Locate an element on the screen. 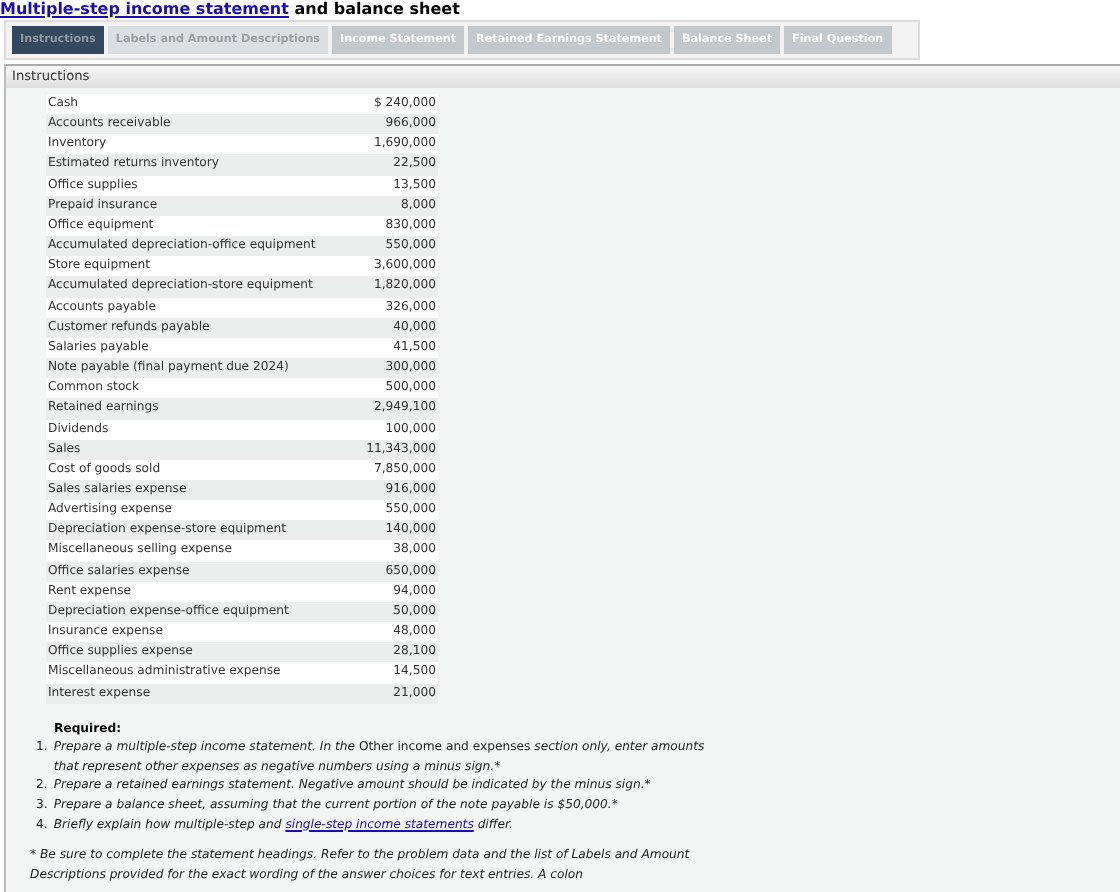 The width and height of the screenshot is (1120, 892). page-title: Multiple-step income statement and balance sheet is located at coordinates (231, 9).